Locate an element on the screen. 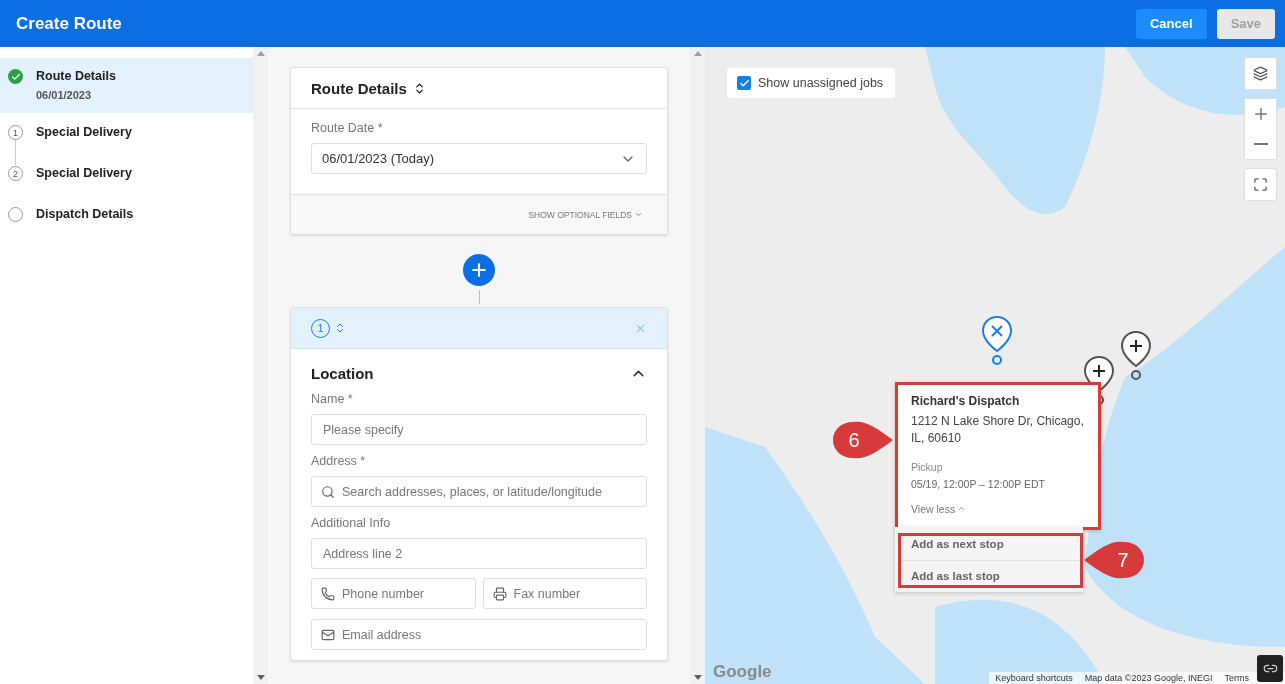 The image size is (1285, 684). view-less-link: View less is located at coordinates (939, 508).